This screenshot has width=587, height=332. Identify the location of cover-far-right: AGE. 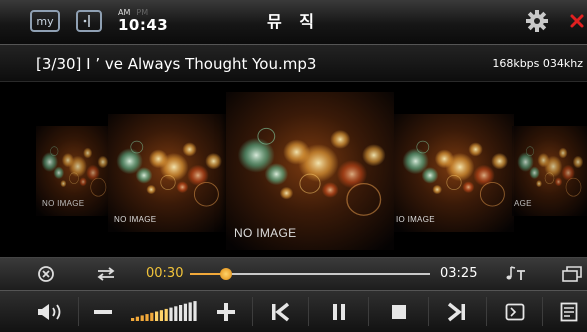
(549, 171).